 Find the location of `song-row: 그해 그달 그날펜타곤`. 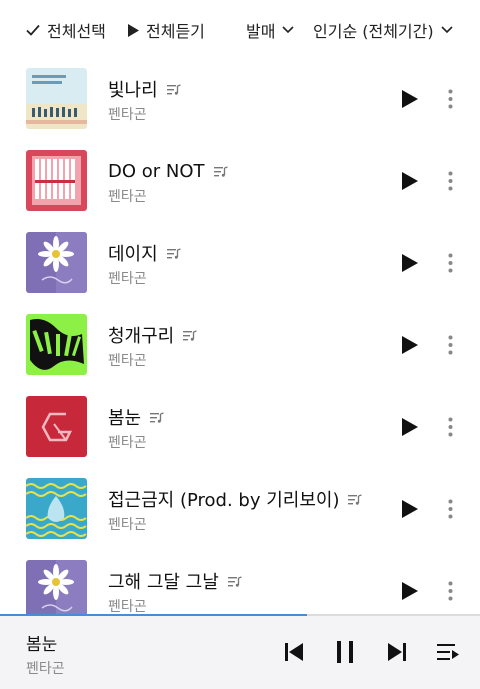

song-row: 그해 그달 그날펜타곤 is located at coordinates (240, 581).